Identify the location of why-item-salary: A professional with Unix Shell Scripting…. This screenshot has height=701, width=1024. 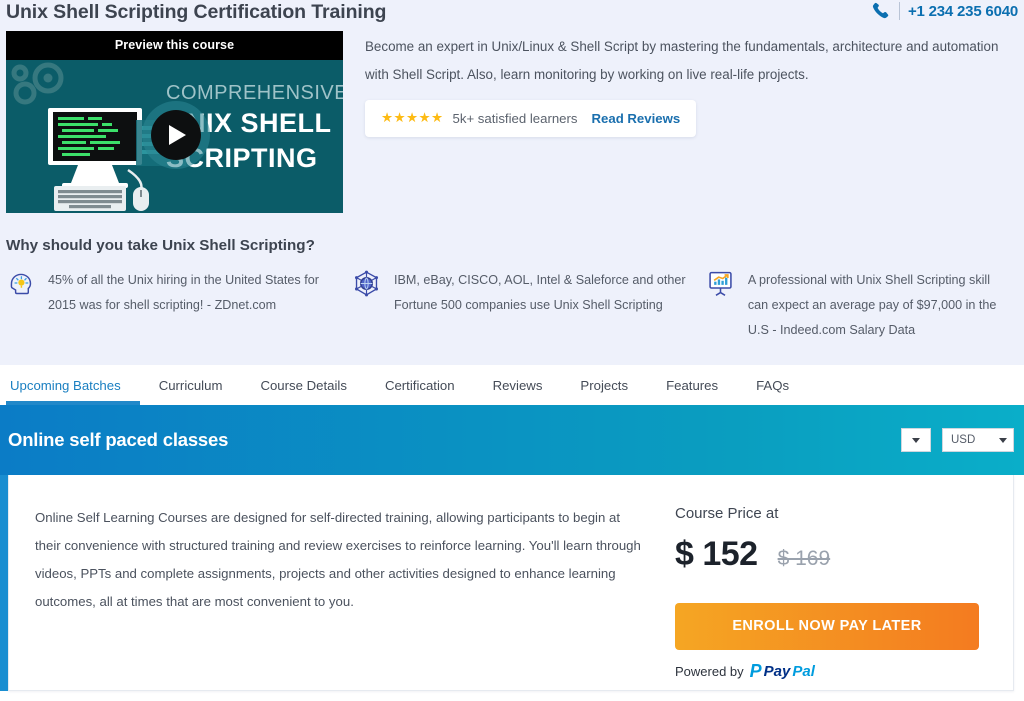
(862, 305).